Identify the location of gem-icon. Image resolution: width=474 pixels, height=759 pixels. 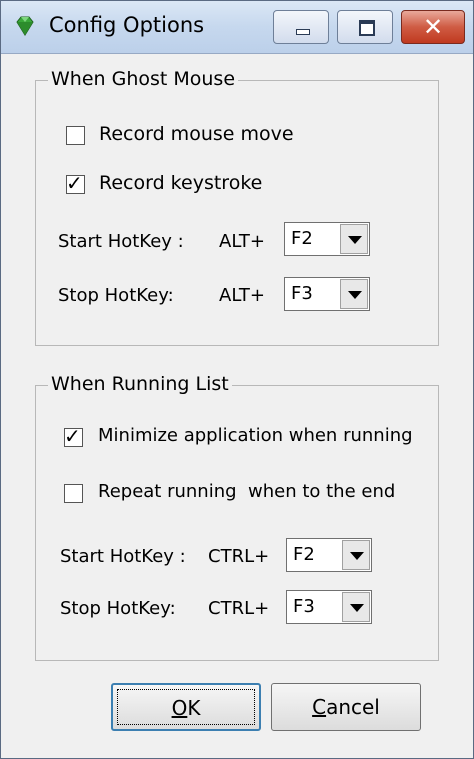
(25, 26).